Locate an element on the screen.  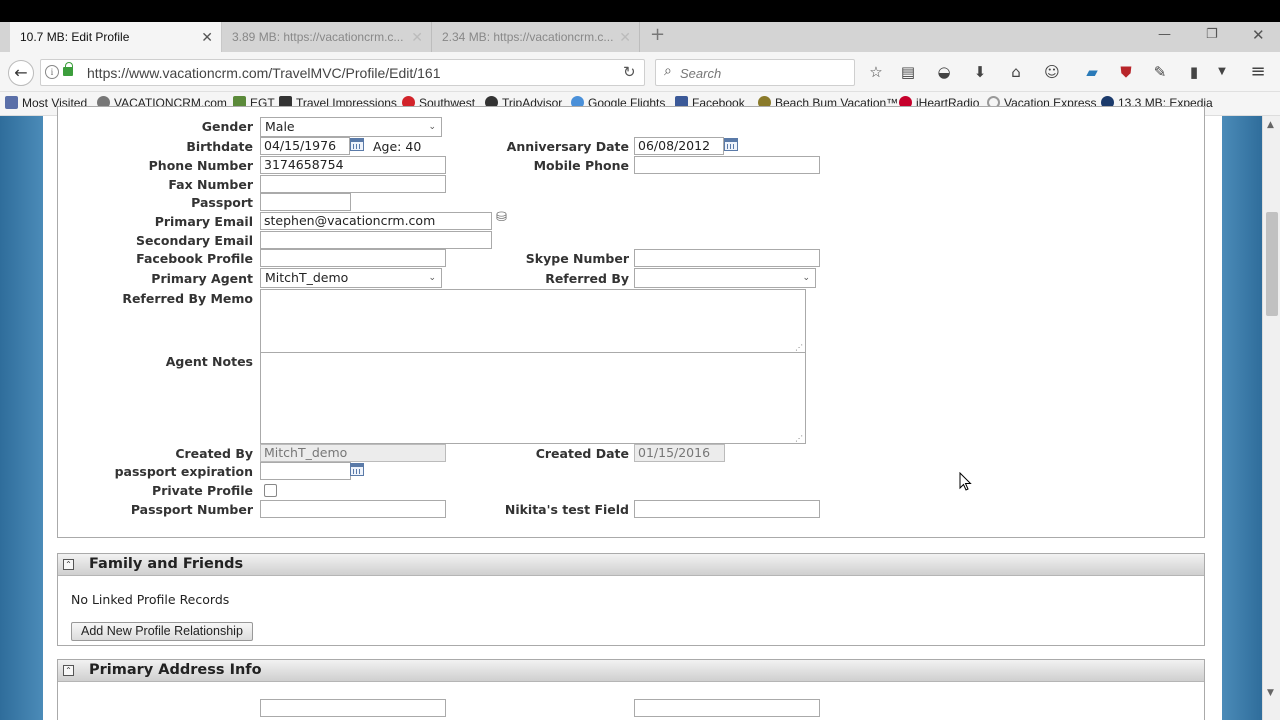
gender-select: Male ⌄ is located at coordinates (351, 127).